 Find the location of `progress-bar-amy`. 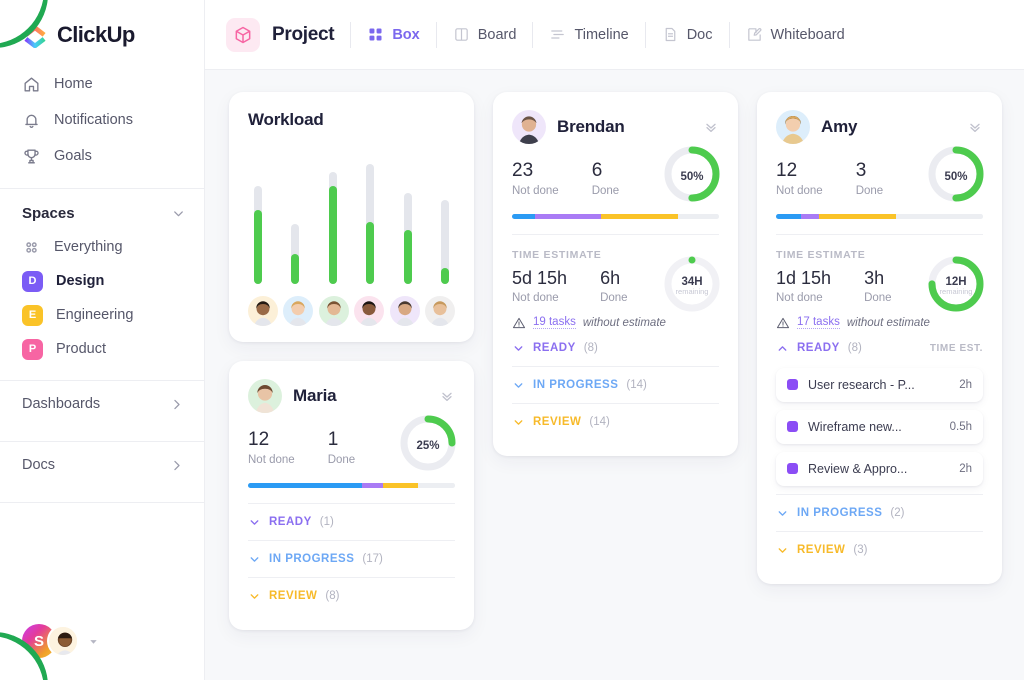

progress-bar-amy is located at coordinates (879, 216).